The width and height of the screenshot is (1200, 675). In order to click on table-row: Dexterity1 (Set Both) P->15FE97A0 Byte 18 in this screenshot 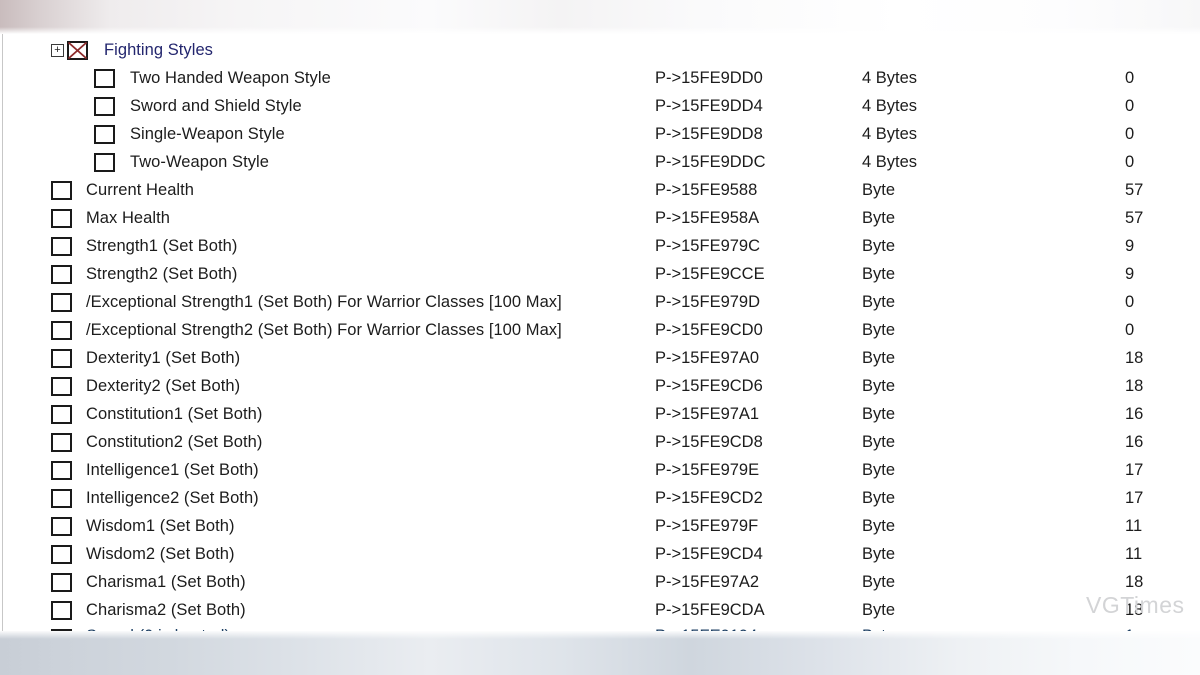, I will do `click(600, 358)`.